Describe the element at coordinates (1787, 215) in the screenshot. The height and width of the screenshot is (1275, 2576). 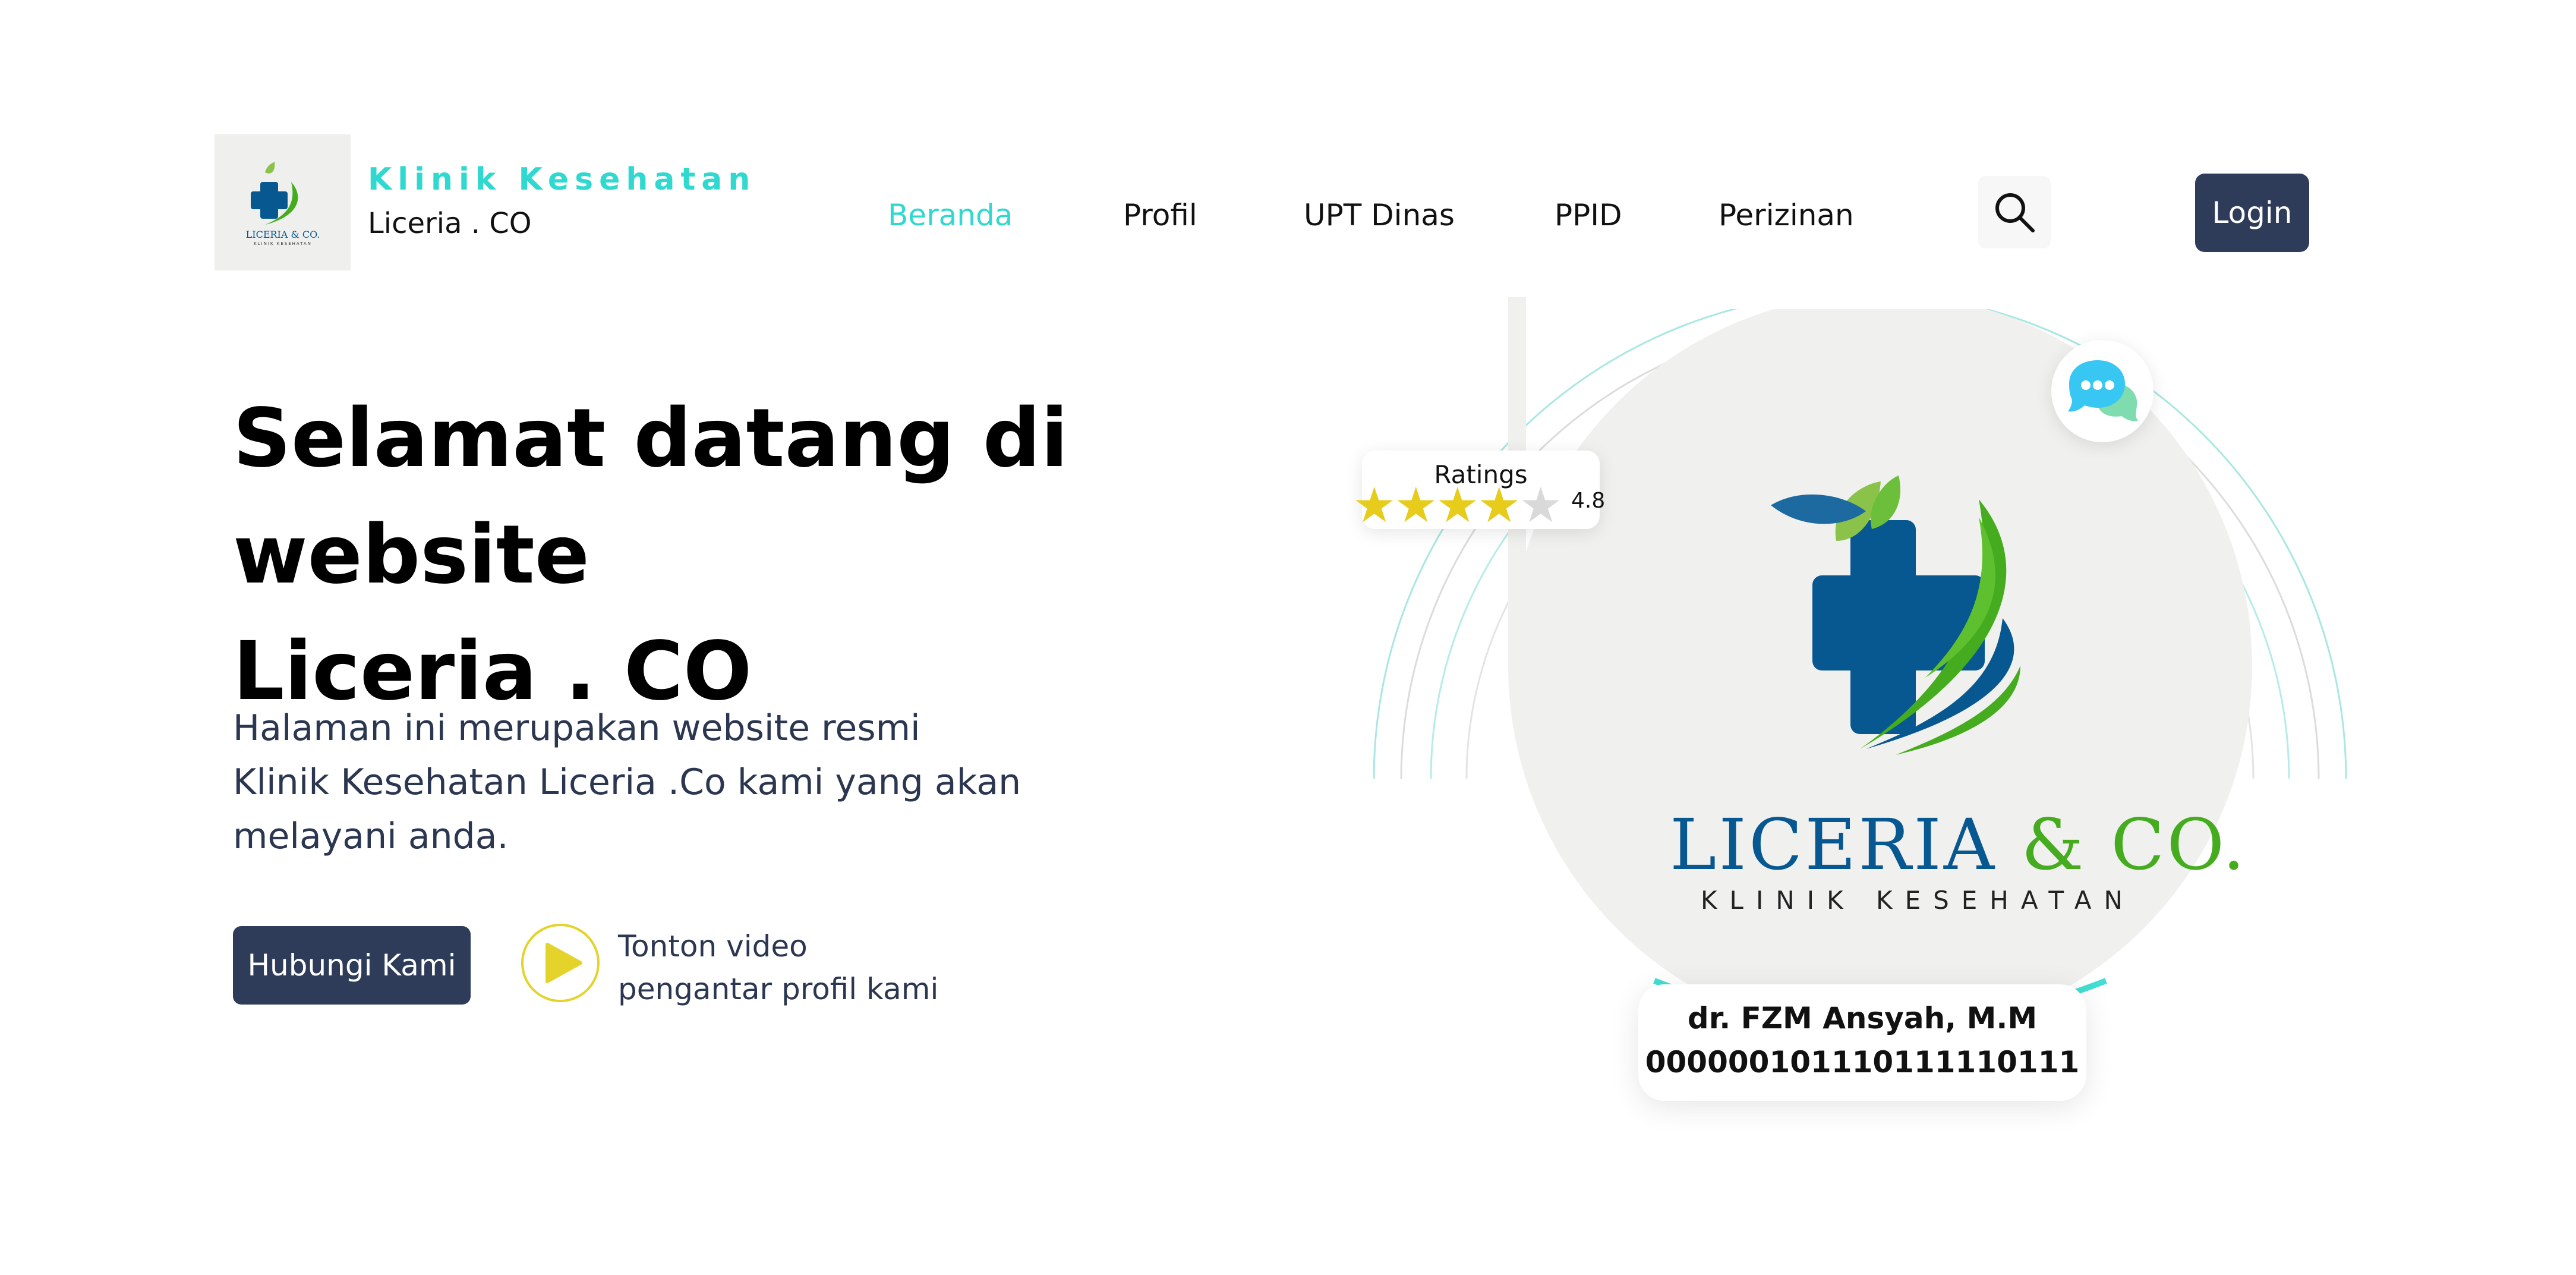
I see `nav-perizinan: Perizinan` at that location.